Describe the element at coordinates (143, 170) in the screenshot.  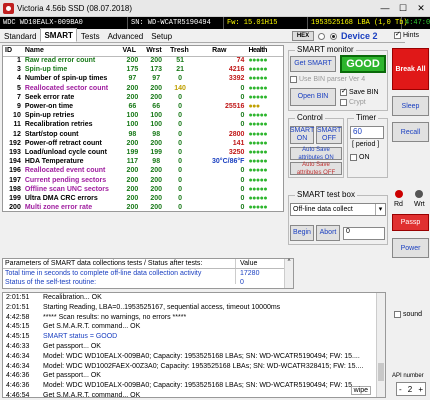
I see `table-row: 196 Reallocated event count 200 200 0 0 ●●●●●` at that location.